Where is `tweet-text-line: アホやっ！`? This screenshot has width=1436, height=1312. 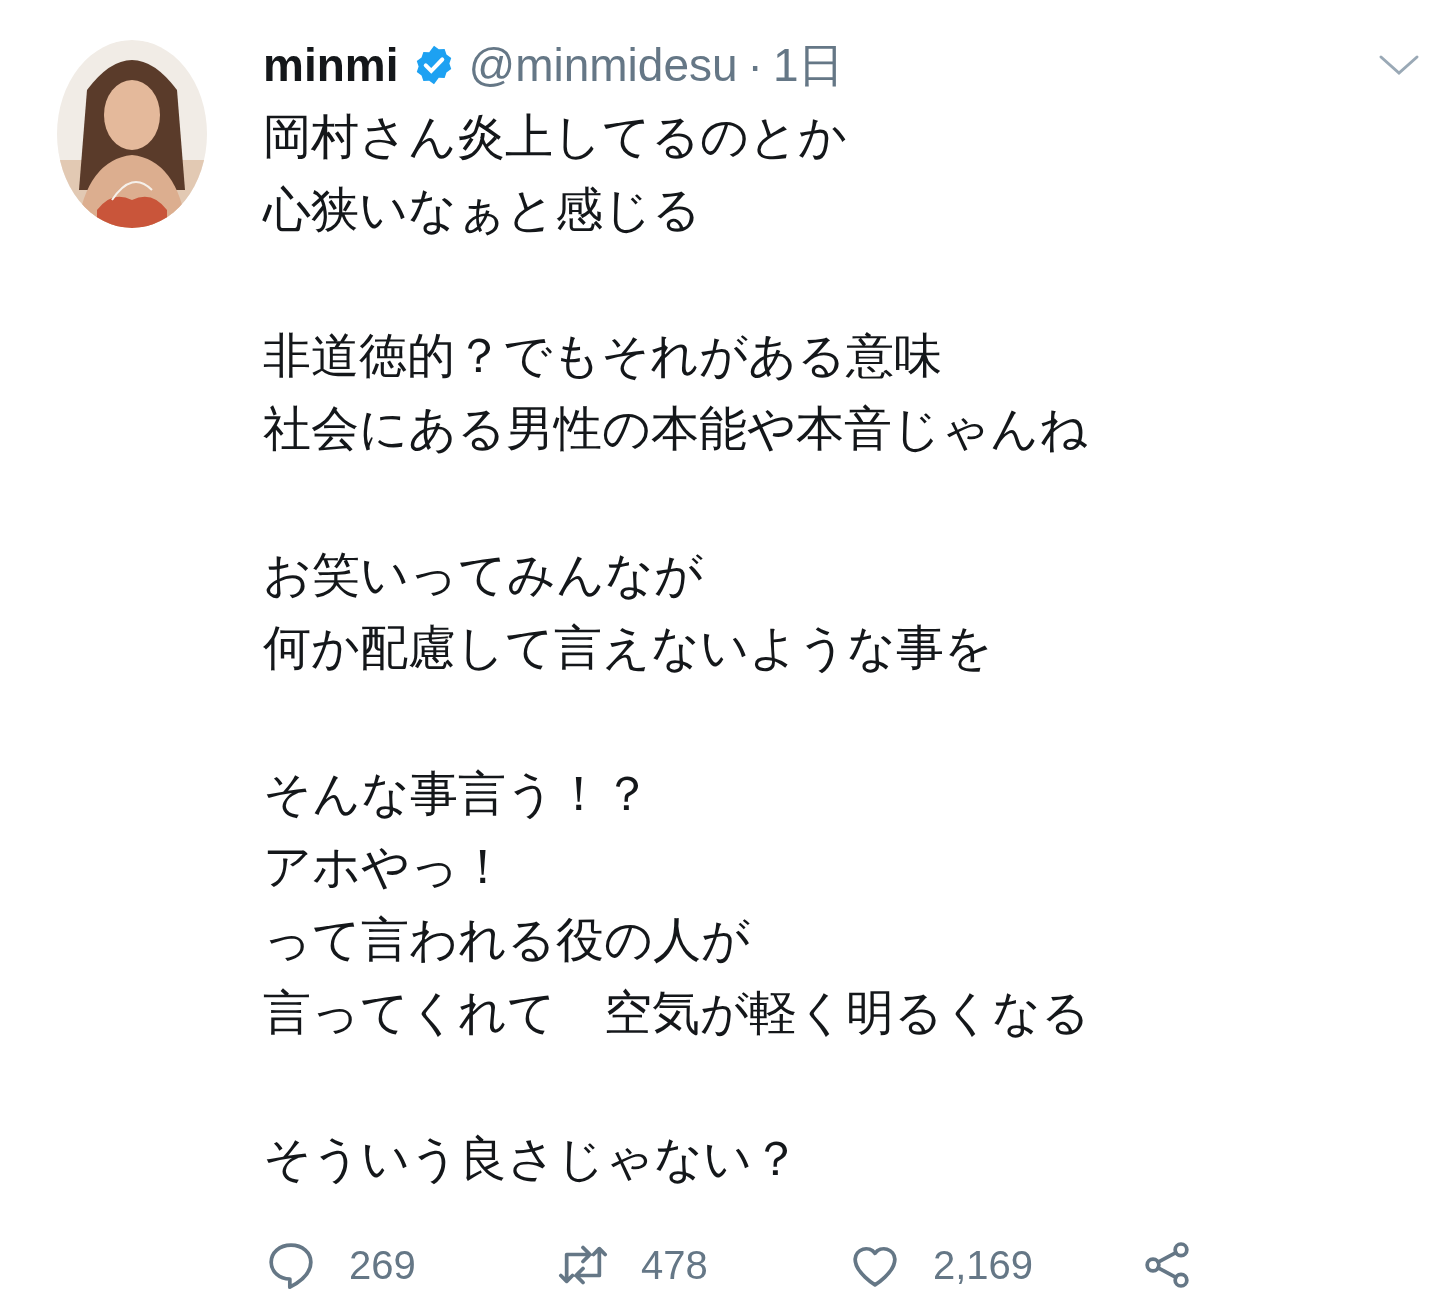 tweet-text-line: アホやっ！ is located at coordinates (385, 867).